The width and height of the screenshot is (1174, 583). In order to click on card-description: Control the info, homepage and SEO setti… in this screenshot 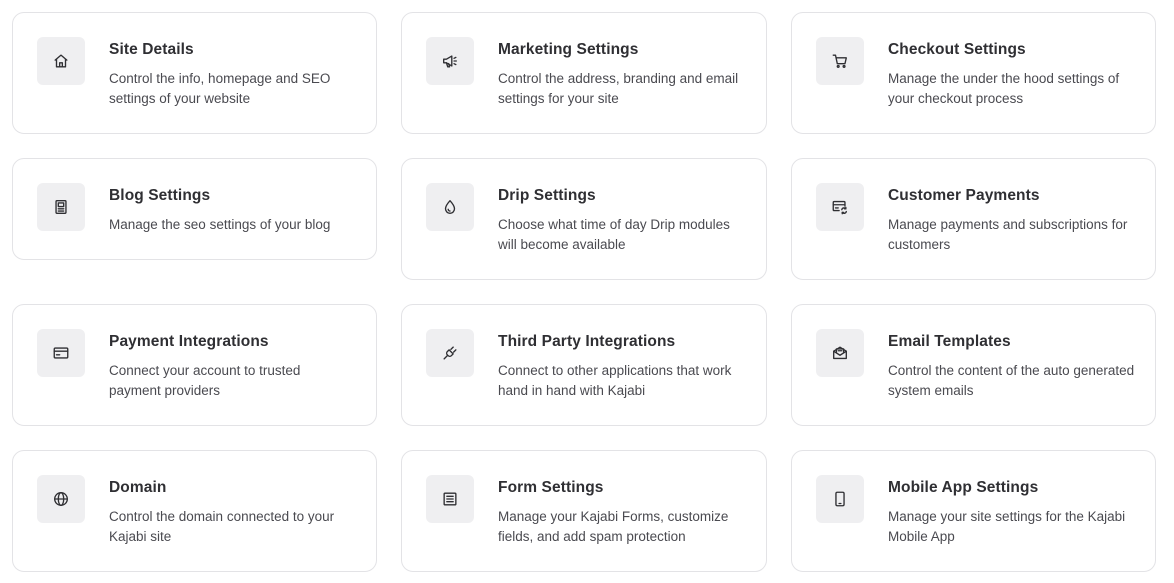, I will do `click(220, 88)`.